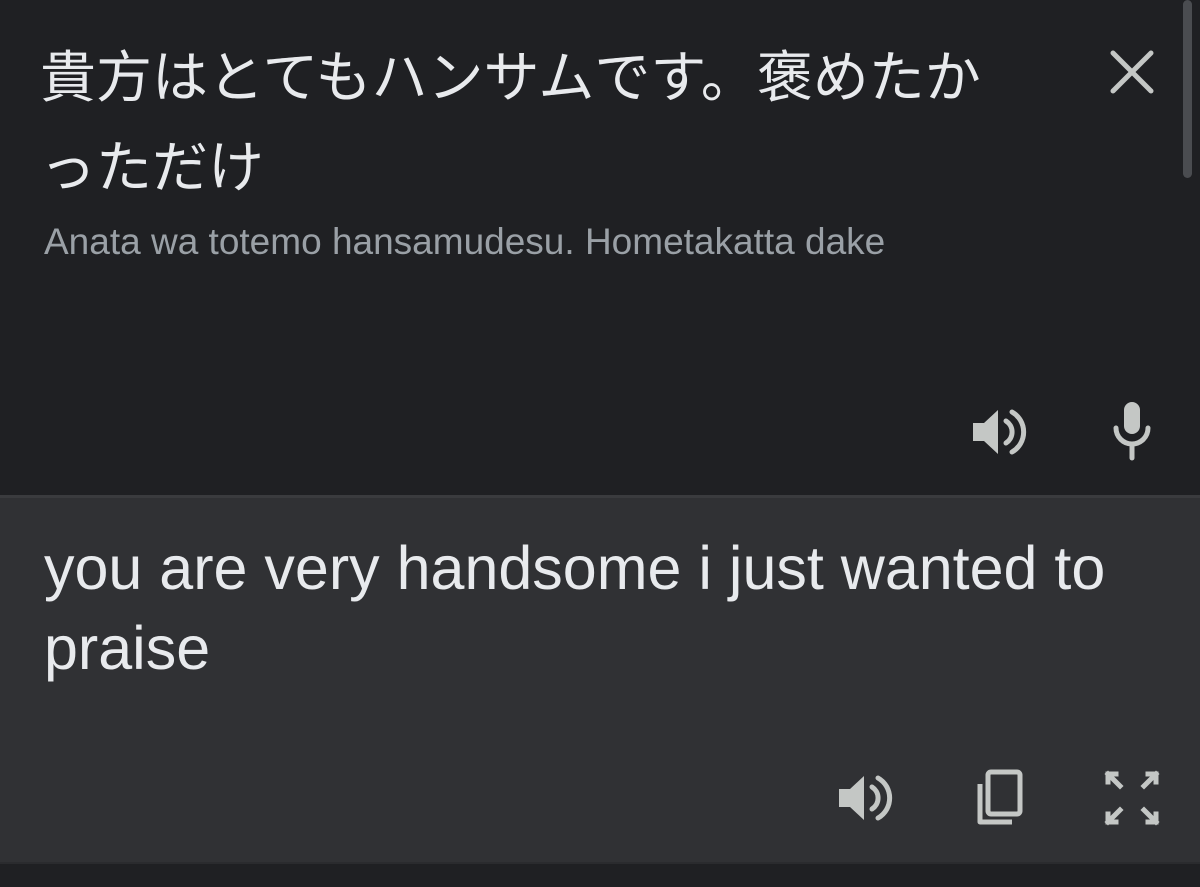  Describe the element at coordinates (600, 874) in the screenshot. I see `bottom-bar` at that location.